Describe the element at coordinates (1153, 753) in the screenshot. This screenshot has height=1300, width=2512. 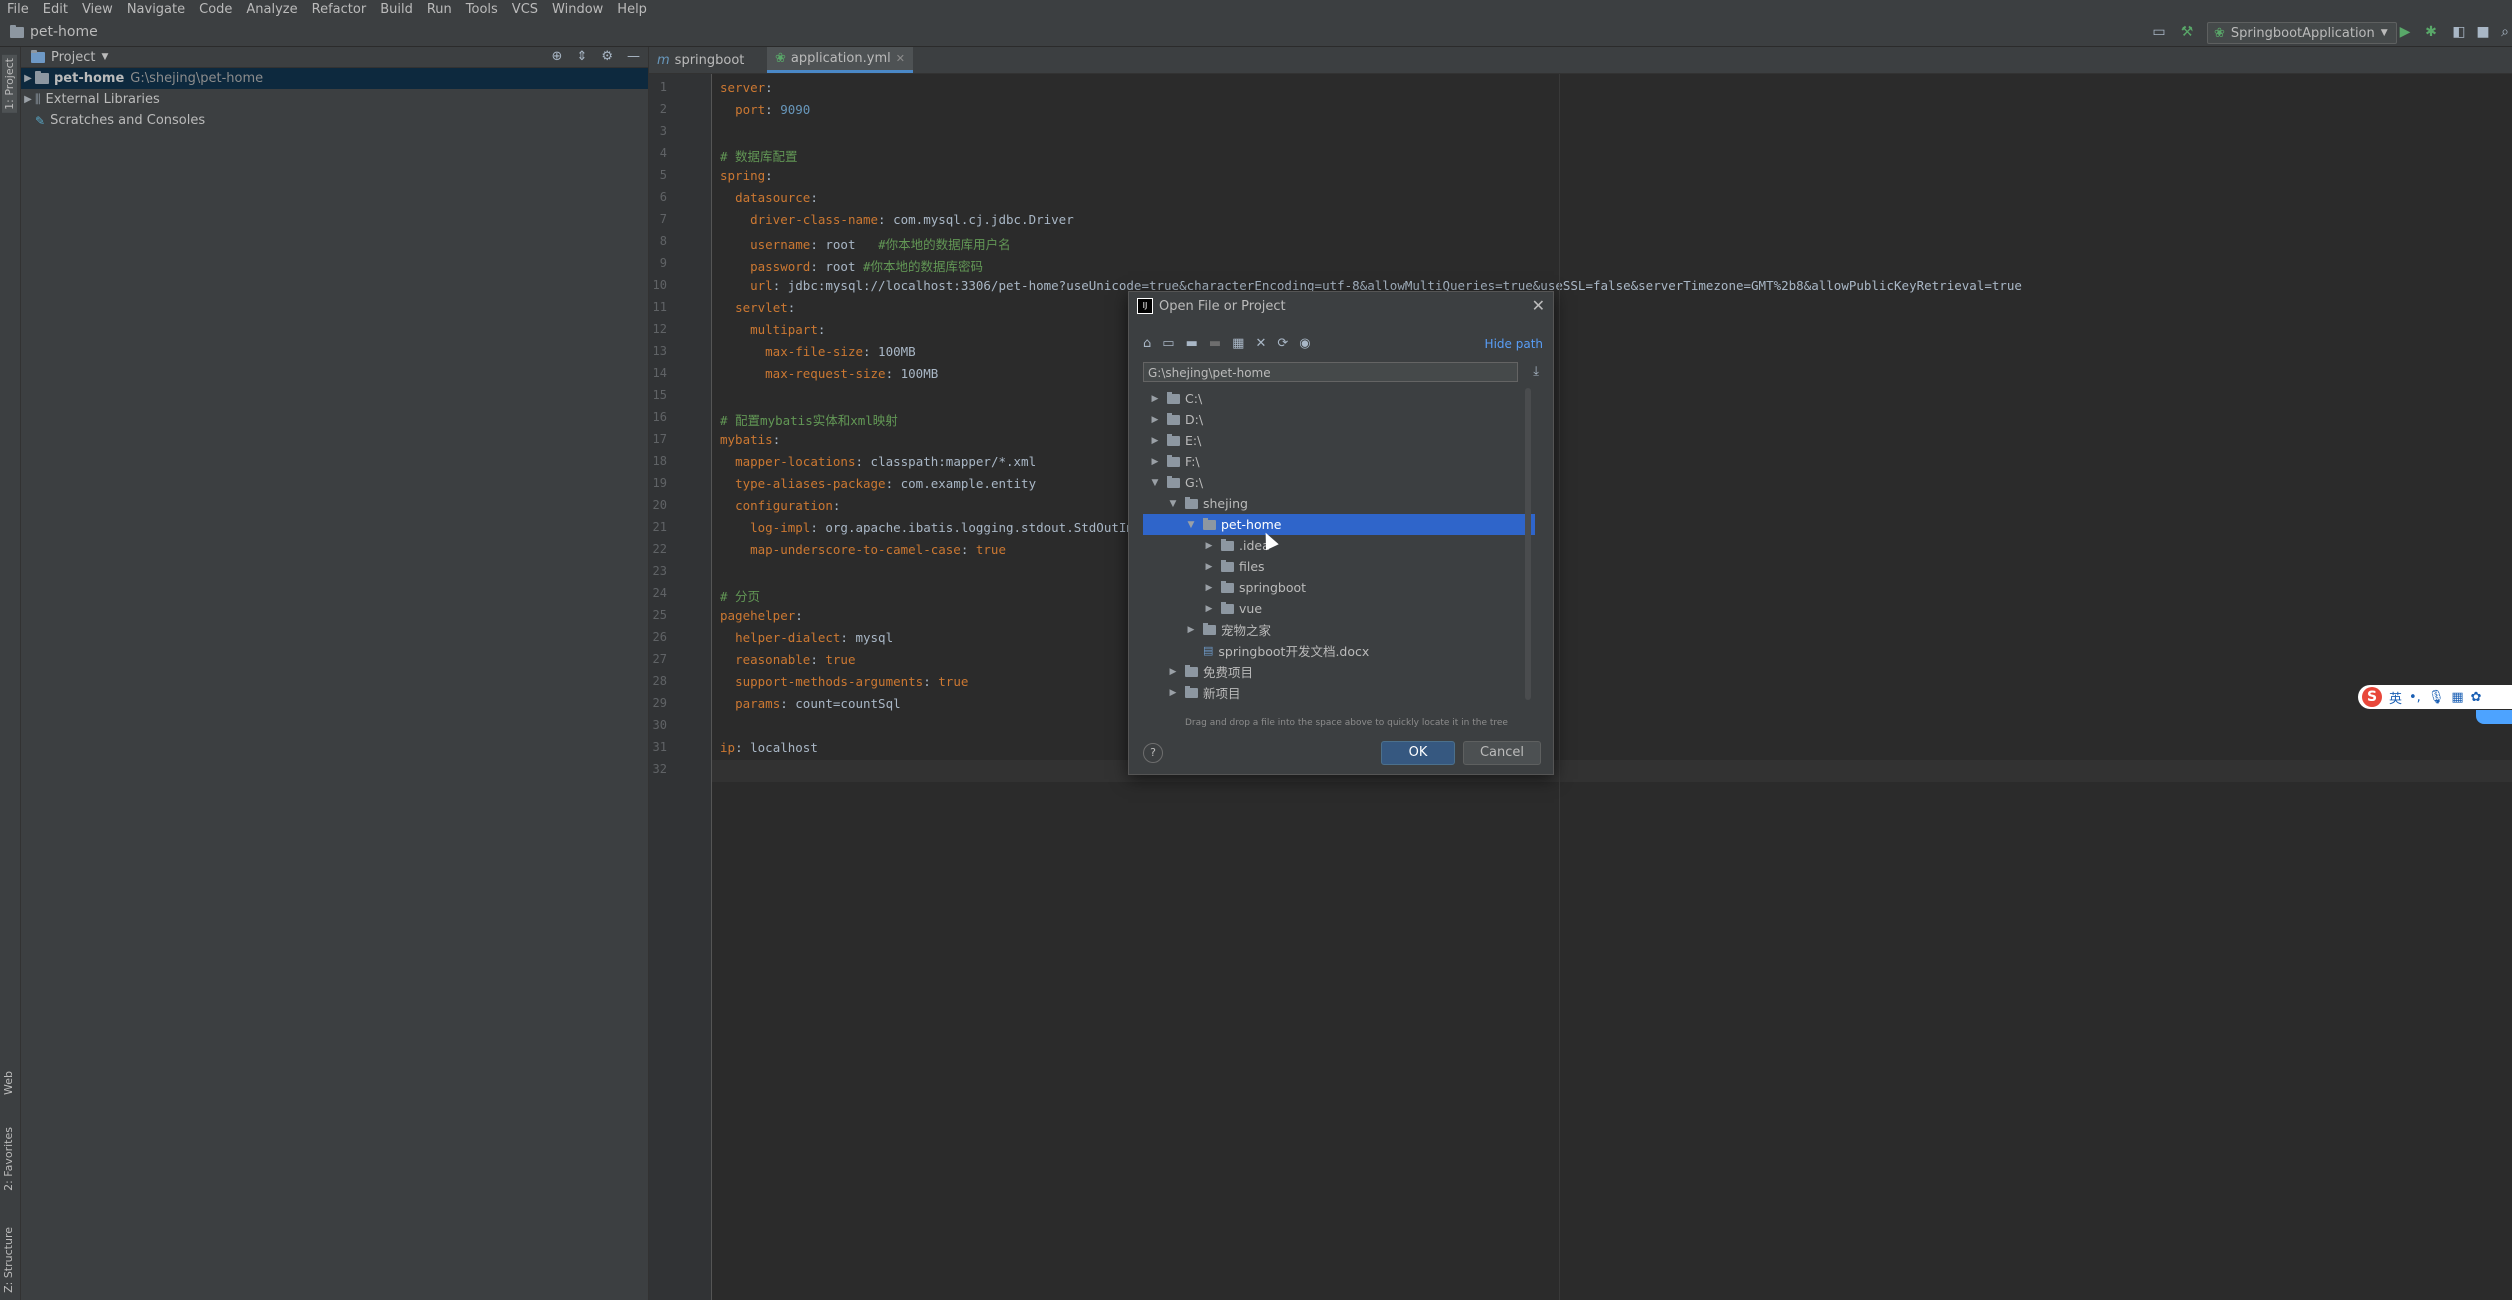
I see `help-button: ?` at that location.